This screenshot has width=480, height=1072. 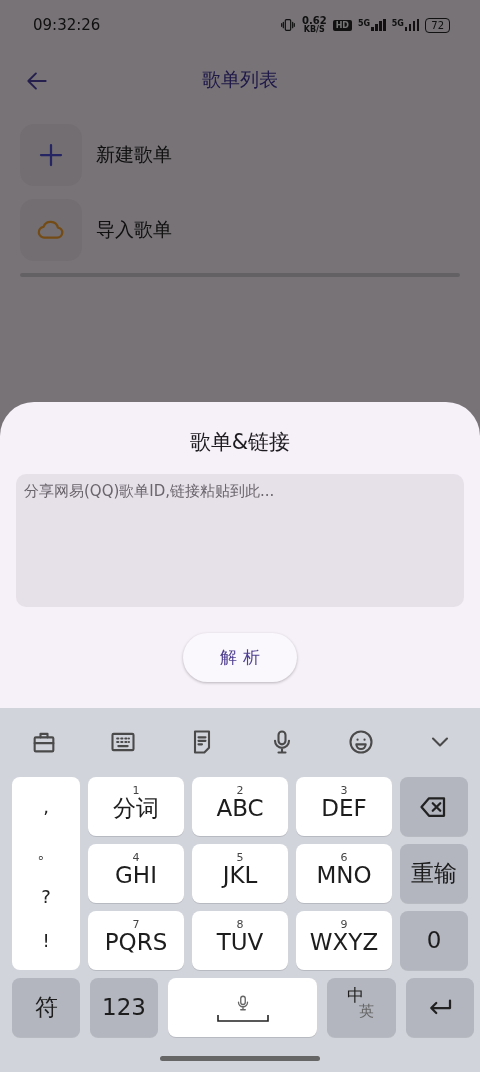 I want to click on function-key: 123, so click(x=124, y=1007).